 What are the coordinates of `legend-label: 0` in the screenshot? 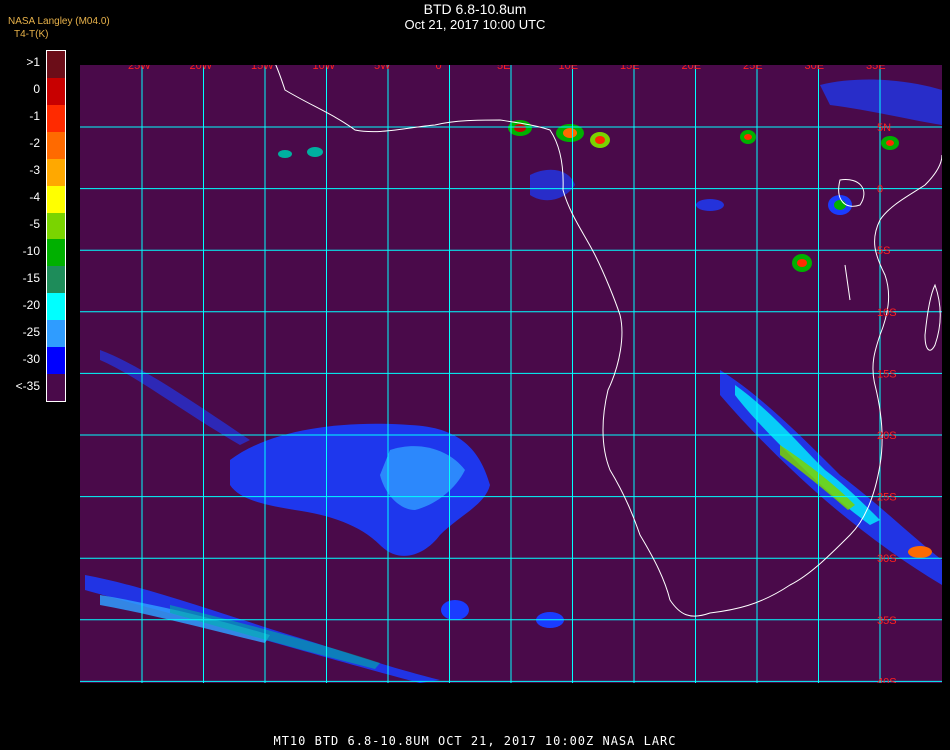 It's located at (36, 89).